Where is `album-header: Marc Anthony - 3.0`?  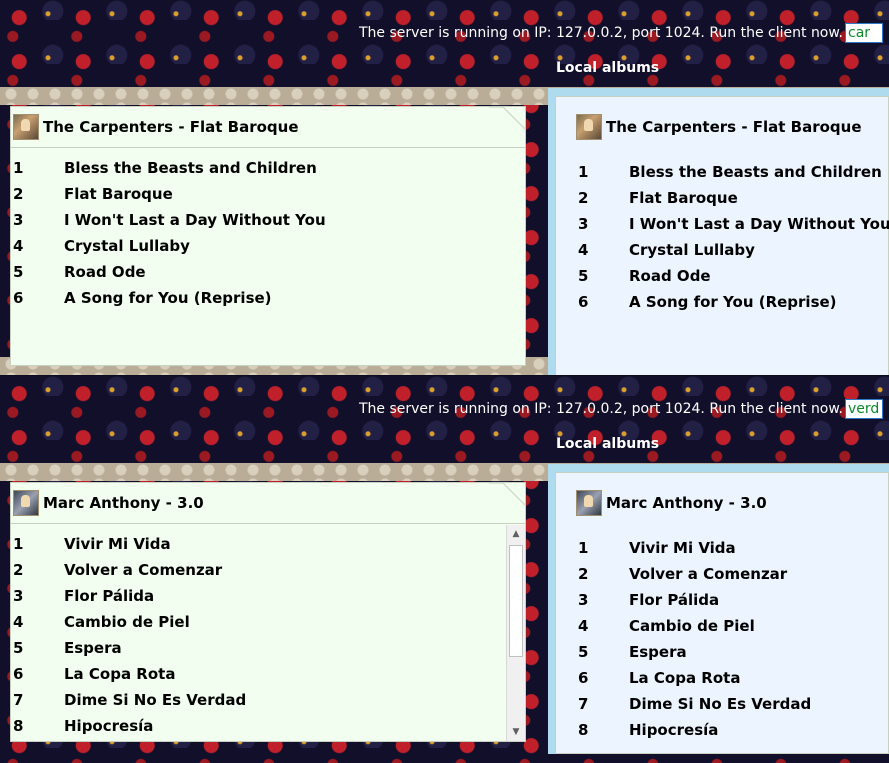
album-header: Marc Anthony - 3.0 is located at coordinates (722, 503).